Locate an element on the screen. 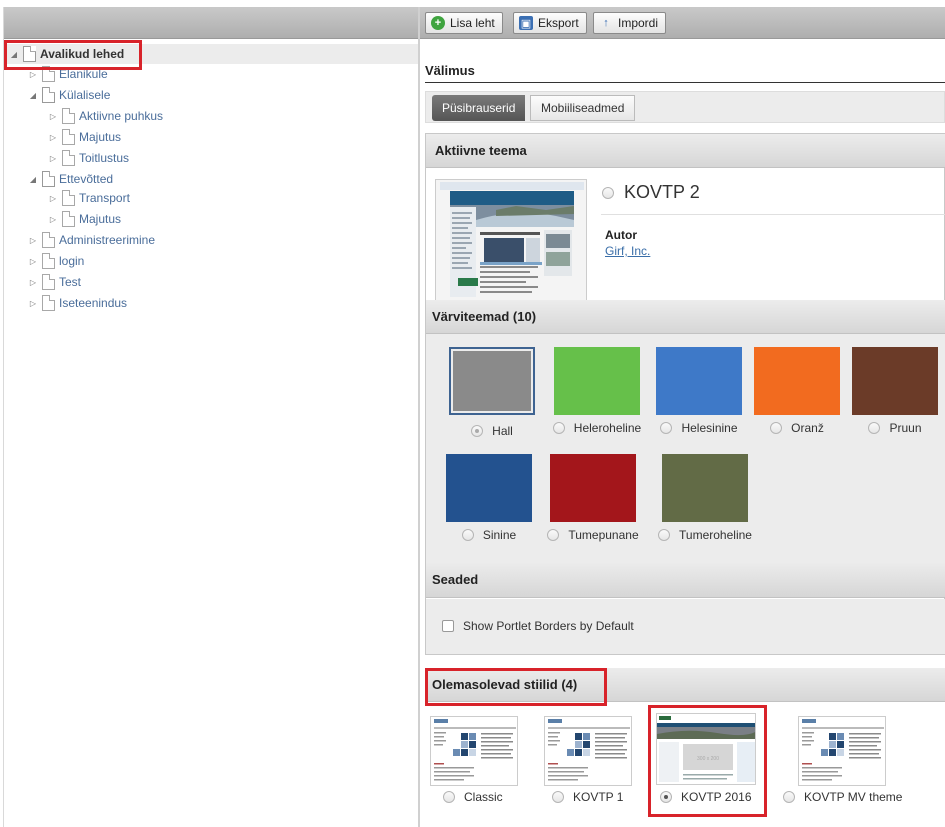 Image resolution: width=945 pixels, height=827 pixels. add-page-label: Lisa leht is located at coordinates (472, 23).